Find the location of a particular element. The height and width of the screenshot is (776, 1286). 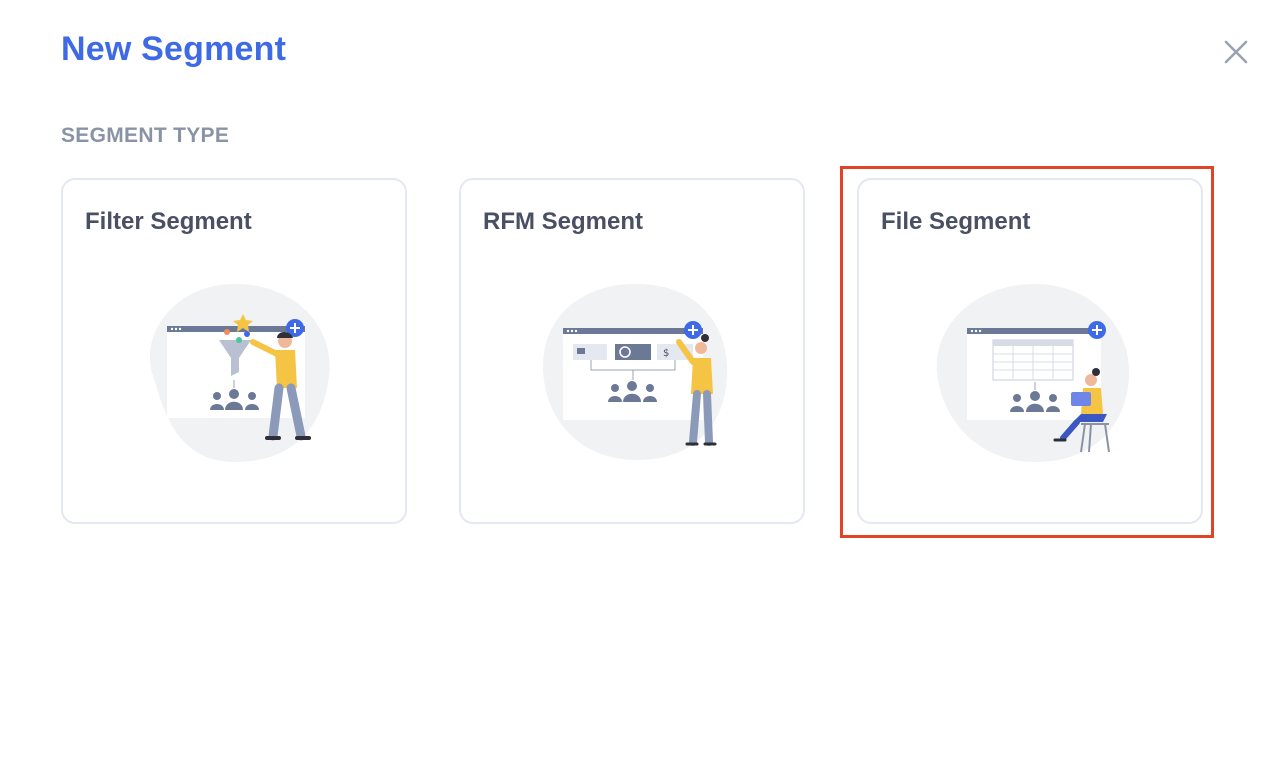

dialog-title: New Segment is located at coordinates (174, 49).